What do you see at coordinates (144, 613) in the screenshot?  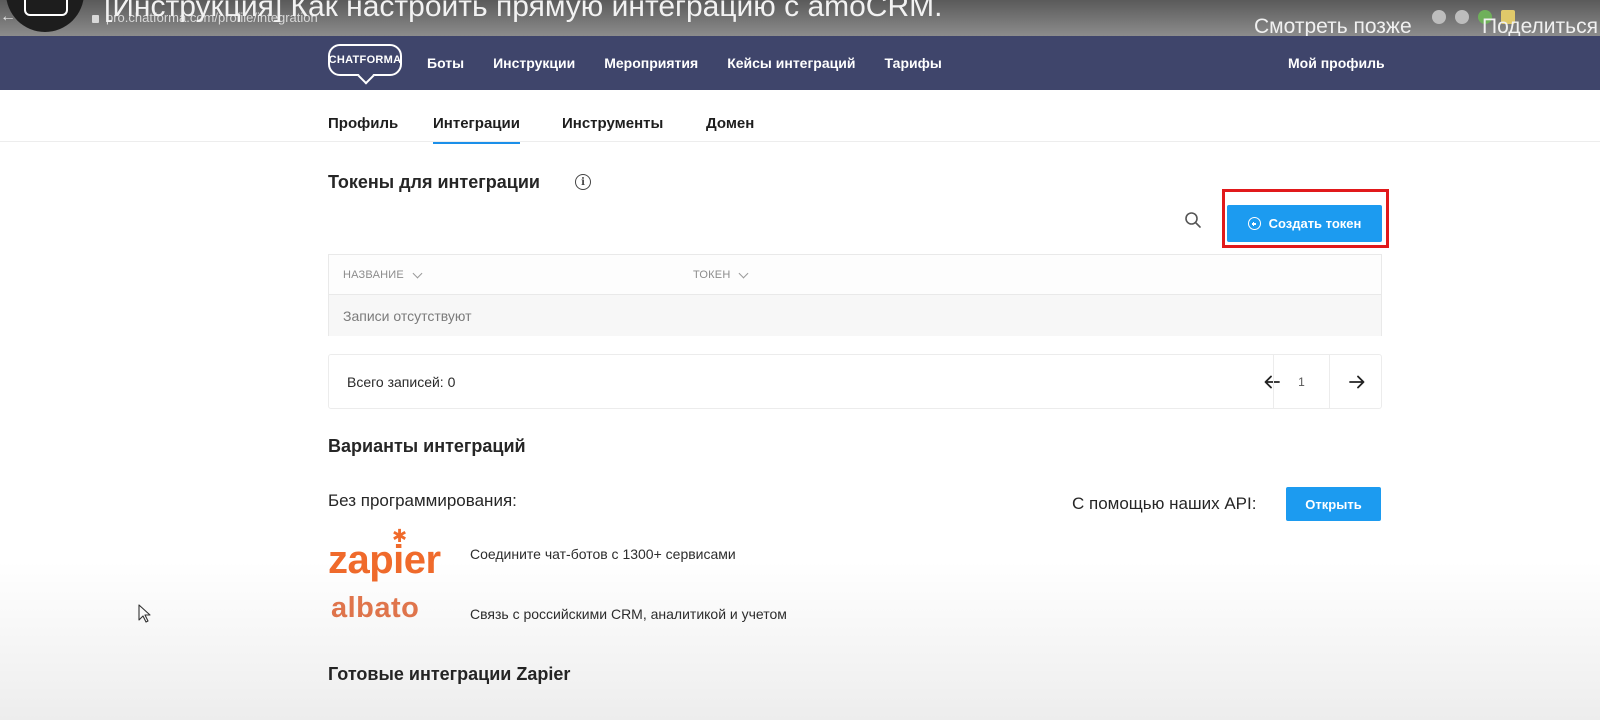 I see `mouse-cursor-icon` at bounding box center [144, 613].